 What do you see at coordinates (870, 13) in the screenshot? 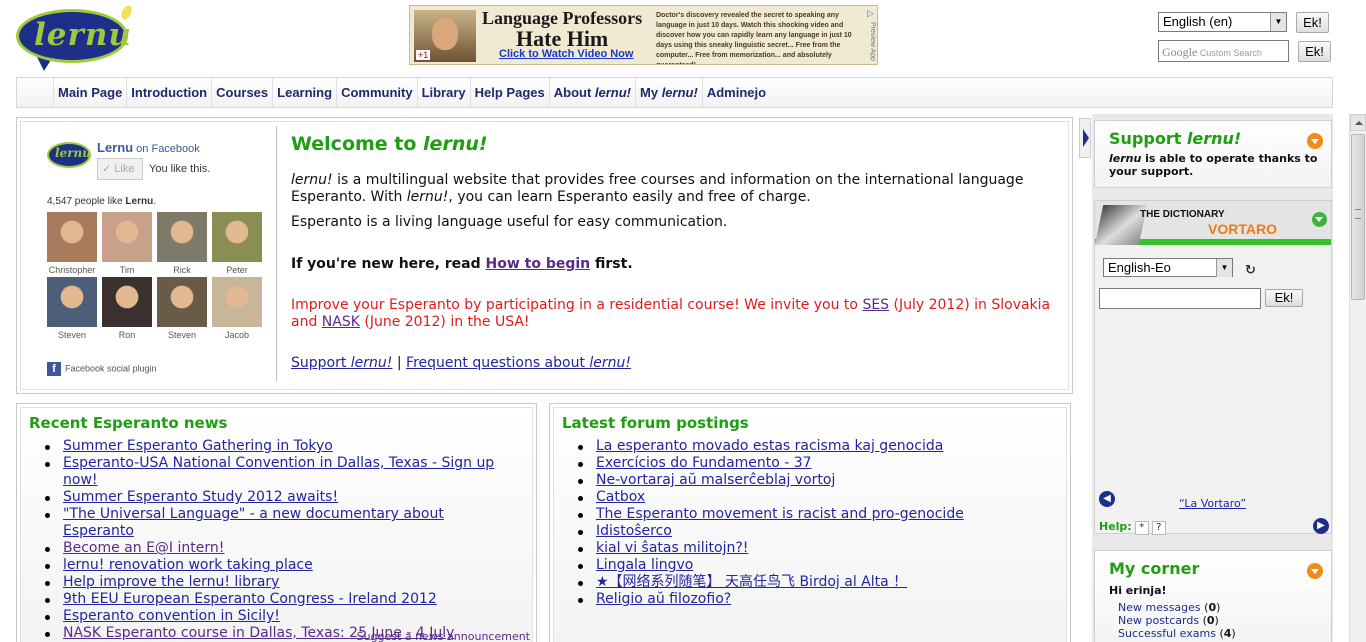
I see `ad-choices-icon: ▷` at bounding box center [870, 13].